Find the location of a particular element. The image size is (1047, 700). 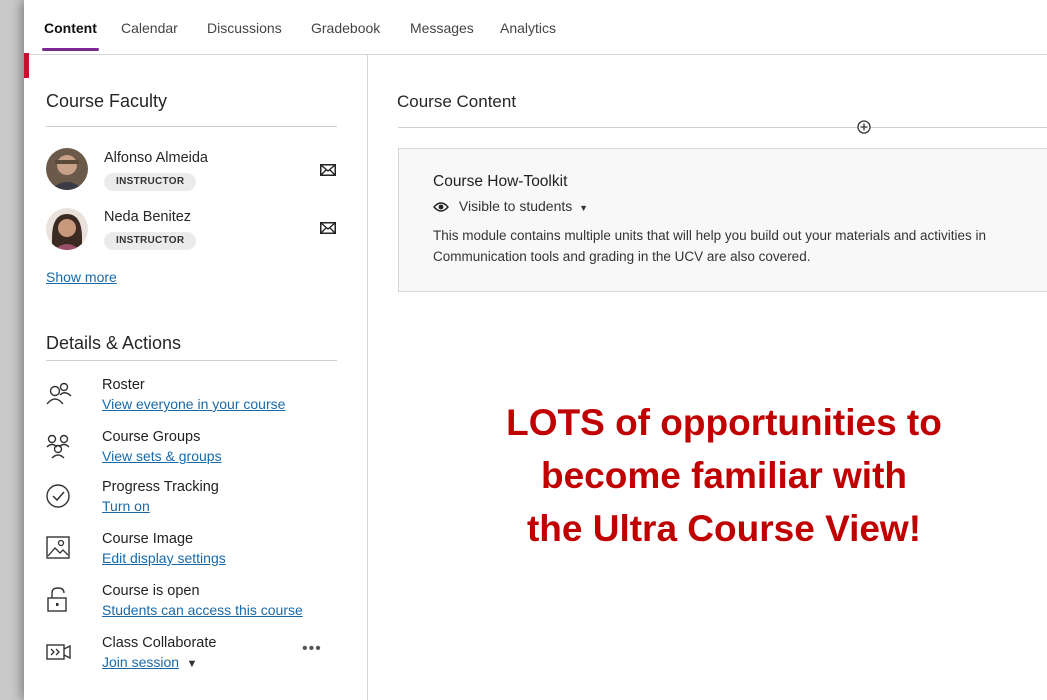

collaborate-icon is located at coordinates (58, 652).